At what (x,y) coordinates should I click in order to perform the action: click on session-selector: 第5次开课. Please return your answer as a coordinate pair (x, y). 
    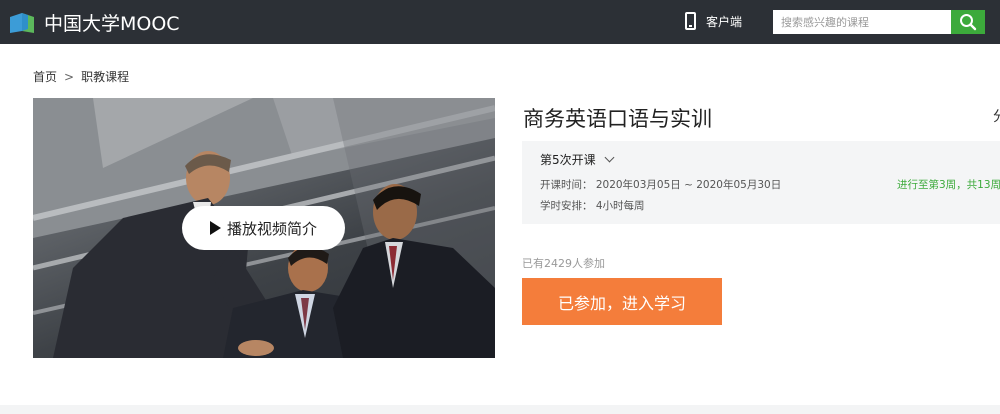
    Looking at the image, I should click on (577, 159).